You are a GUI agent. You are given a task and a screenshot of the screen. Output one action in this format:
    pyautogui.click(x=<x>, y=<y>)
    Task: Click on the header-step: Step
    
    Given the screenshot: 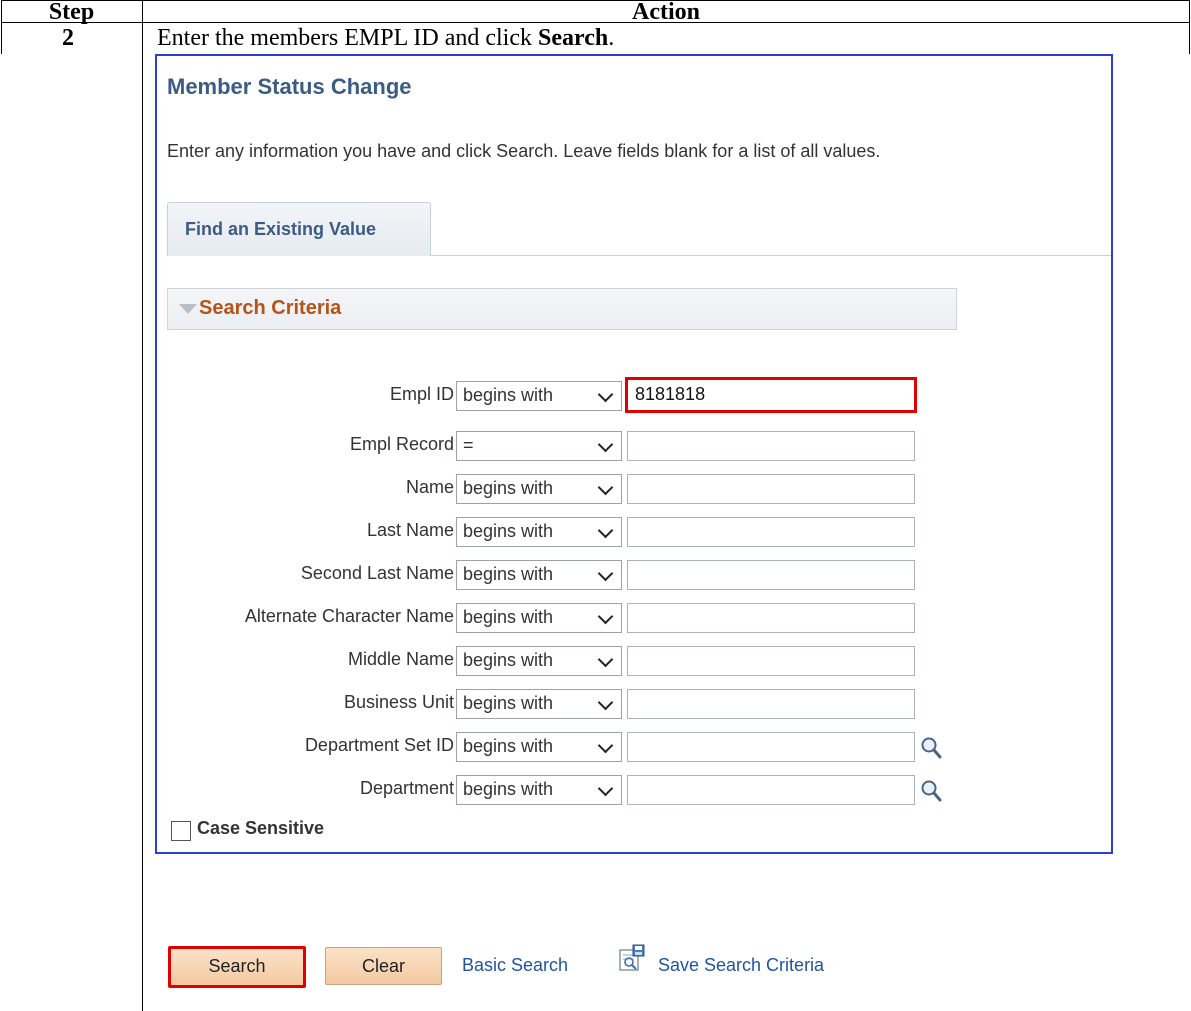 What is the action you would take?
    pyautogui.click(x=71, y=12)
    